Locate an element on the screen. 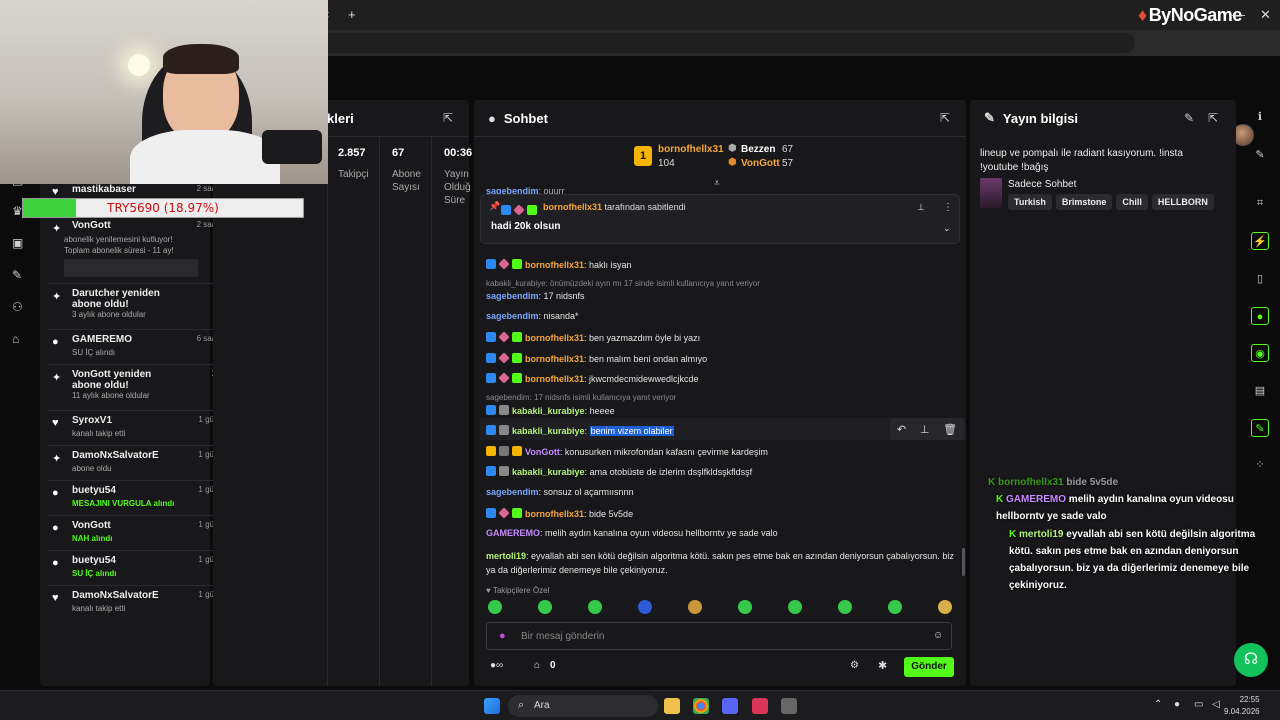  gifter-count: 67 is located at coordinates (788, 149).